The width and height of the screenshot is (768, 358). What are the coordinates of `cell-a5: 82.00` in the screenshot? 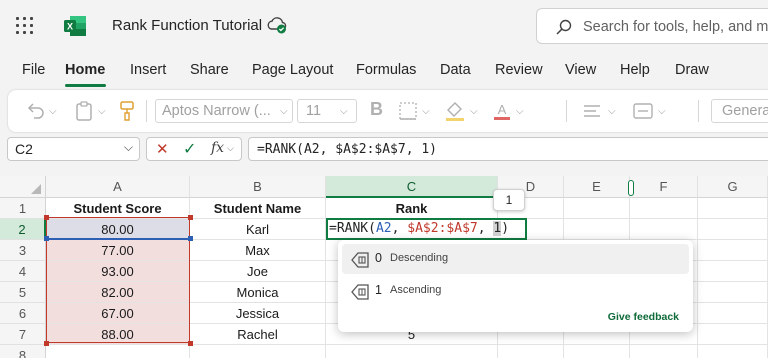 It's located at (118, 292).